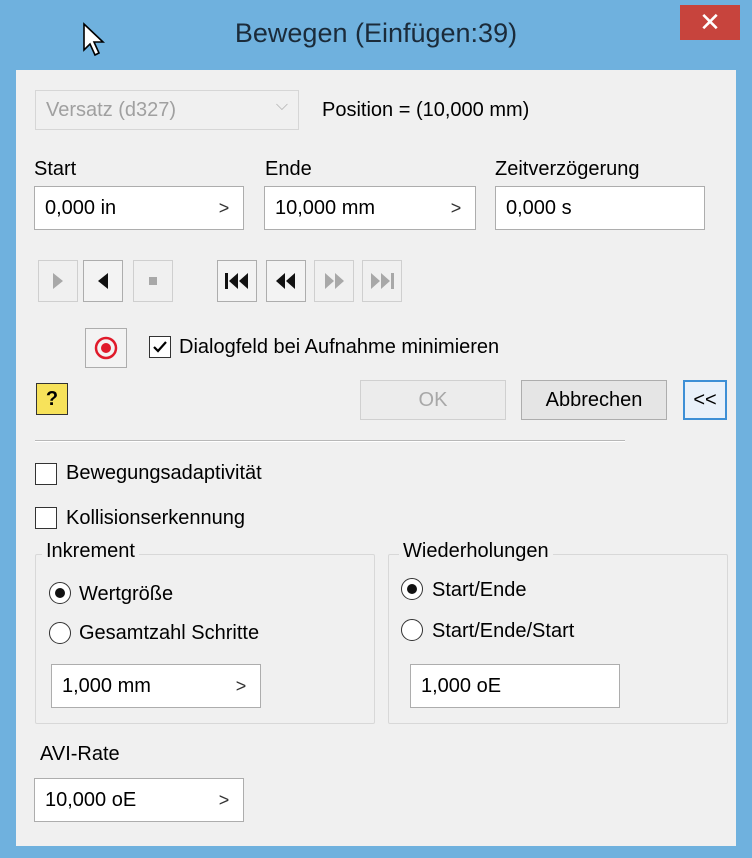  What do you see at coordinates (156, 686) in the screenshot?
I see `increment-value-field: 1,000 mm >` at bounding box center [156, 686].